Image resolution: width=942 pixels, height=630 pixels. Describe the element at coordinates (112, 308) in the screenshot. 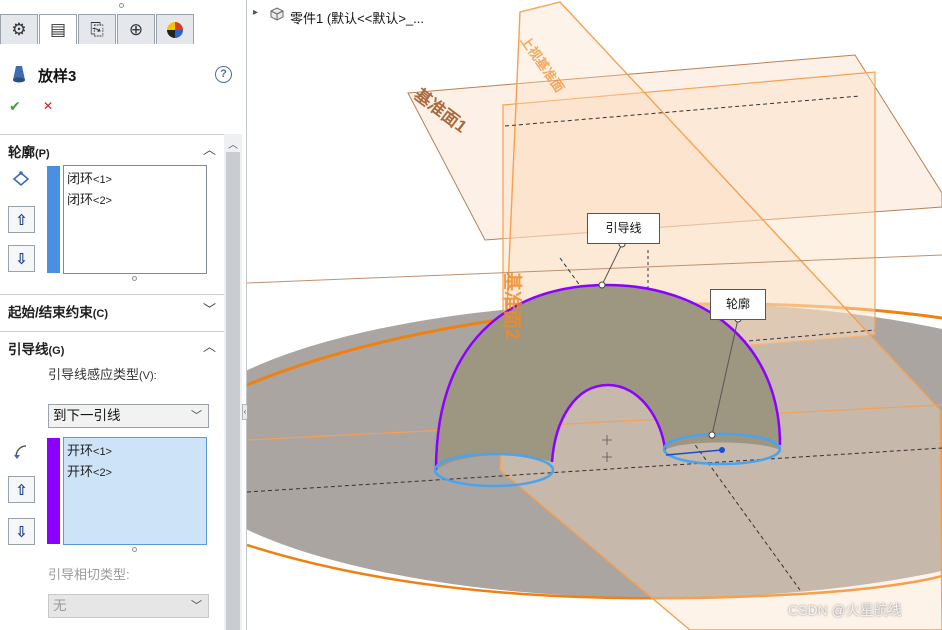

I see `start-end-section-header: 起始/结束约束(C) ﹀` at that location.